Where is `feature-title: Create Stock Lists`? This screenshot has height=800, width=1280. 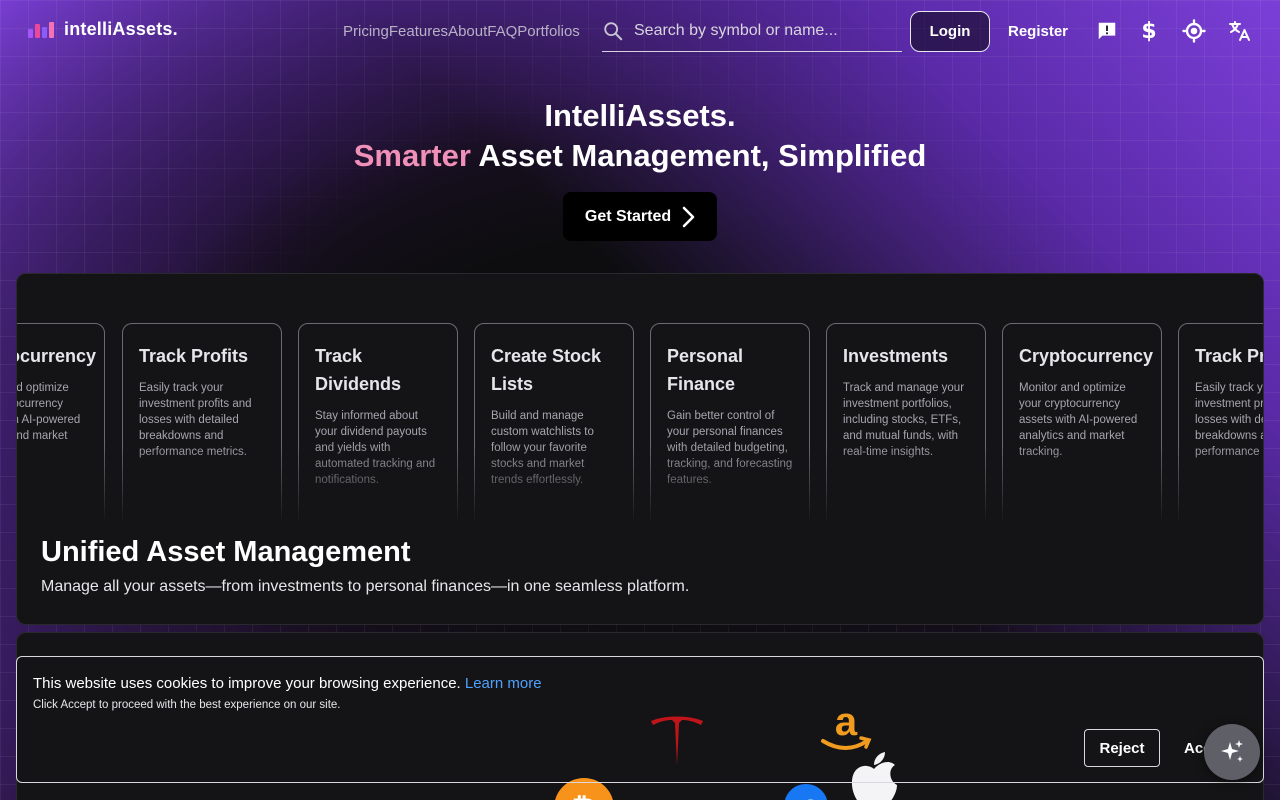 feature-title: Create Stock Lists is located at coordinates (546, 370).